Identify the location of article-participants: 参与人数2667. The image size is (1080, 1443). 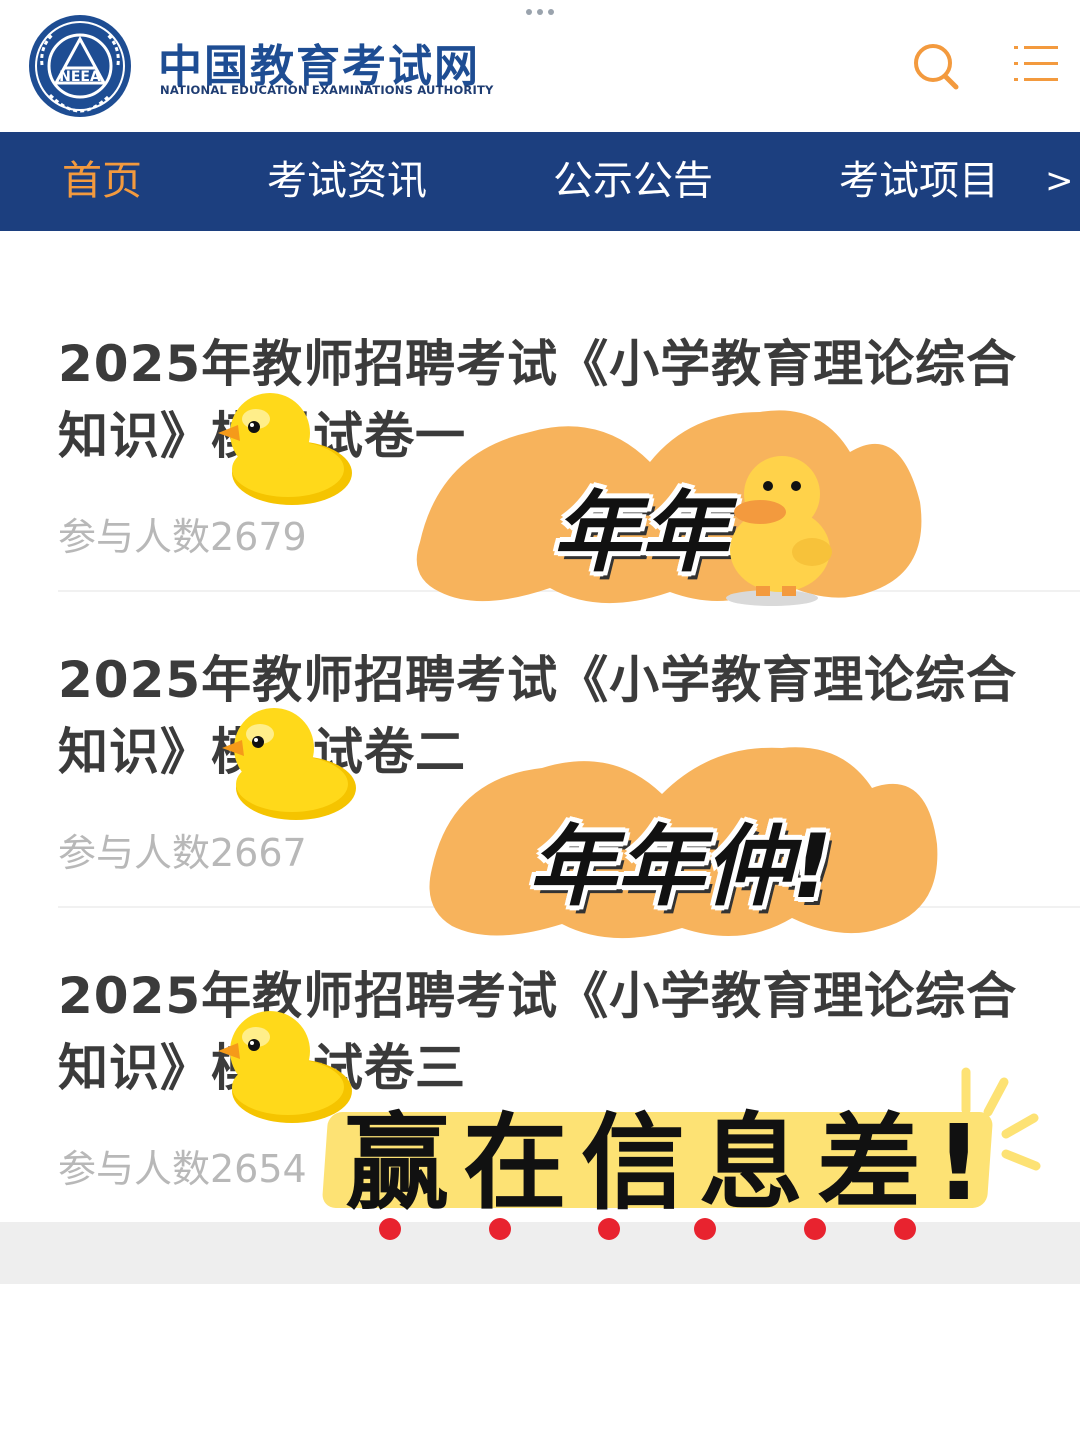
(182, 853).